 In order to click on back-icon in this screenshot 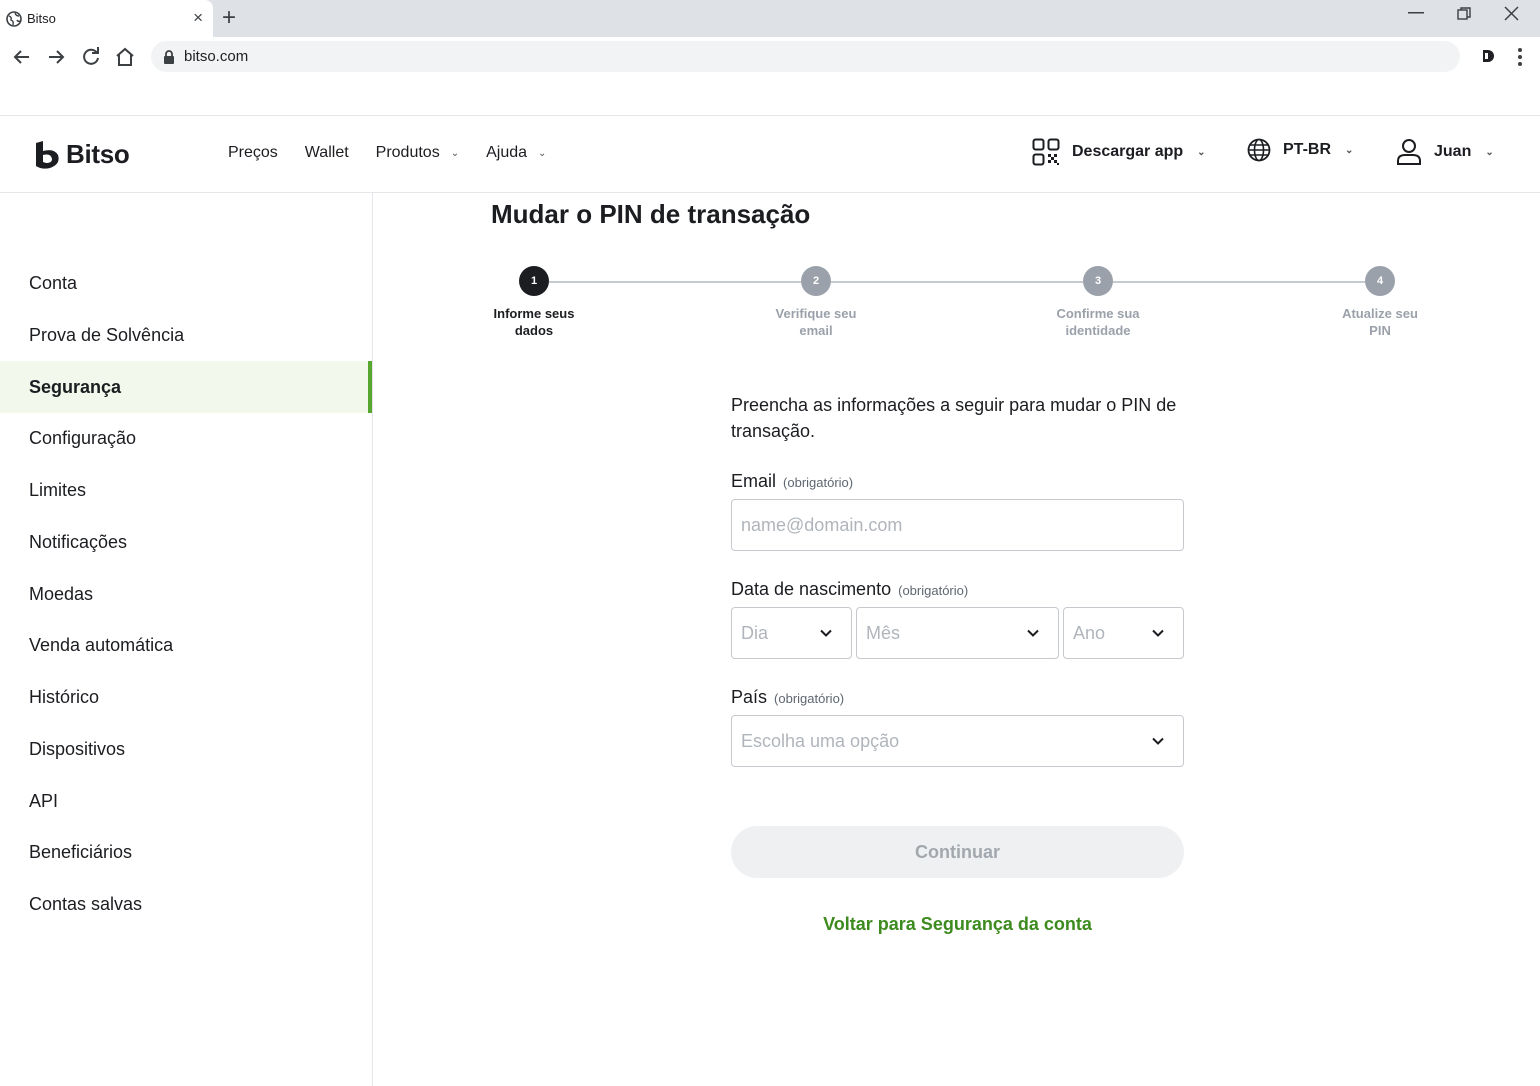, I will do `click(22, 57)`.